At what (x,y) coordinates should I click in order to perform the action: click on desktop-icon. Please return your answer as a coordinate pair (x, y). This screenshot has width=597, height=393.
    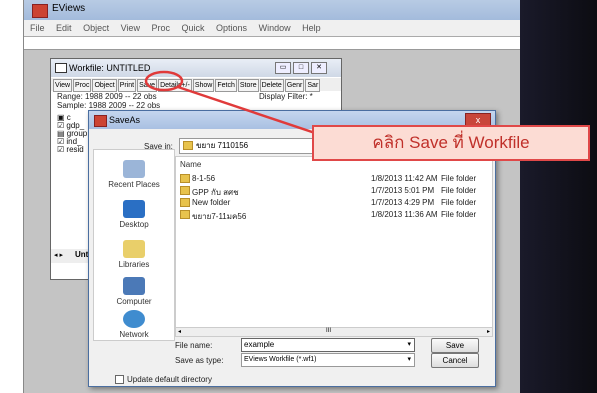
    Looking at the image, I should click on (134, 209).